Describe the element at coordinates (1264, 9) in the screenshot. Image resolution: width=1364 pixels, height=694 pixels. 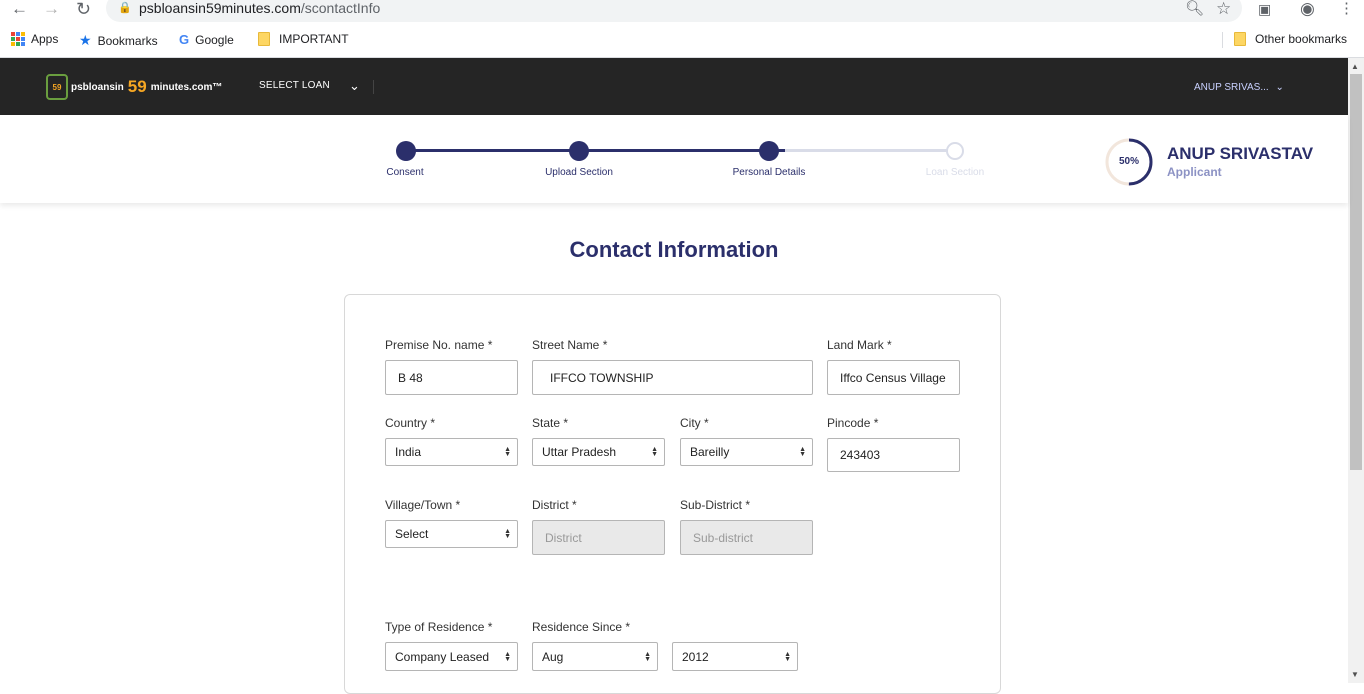
I see `extension-icon: ▣` at that location.